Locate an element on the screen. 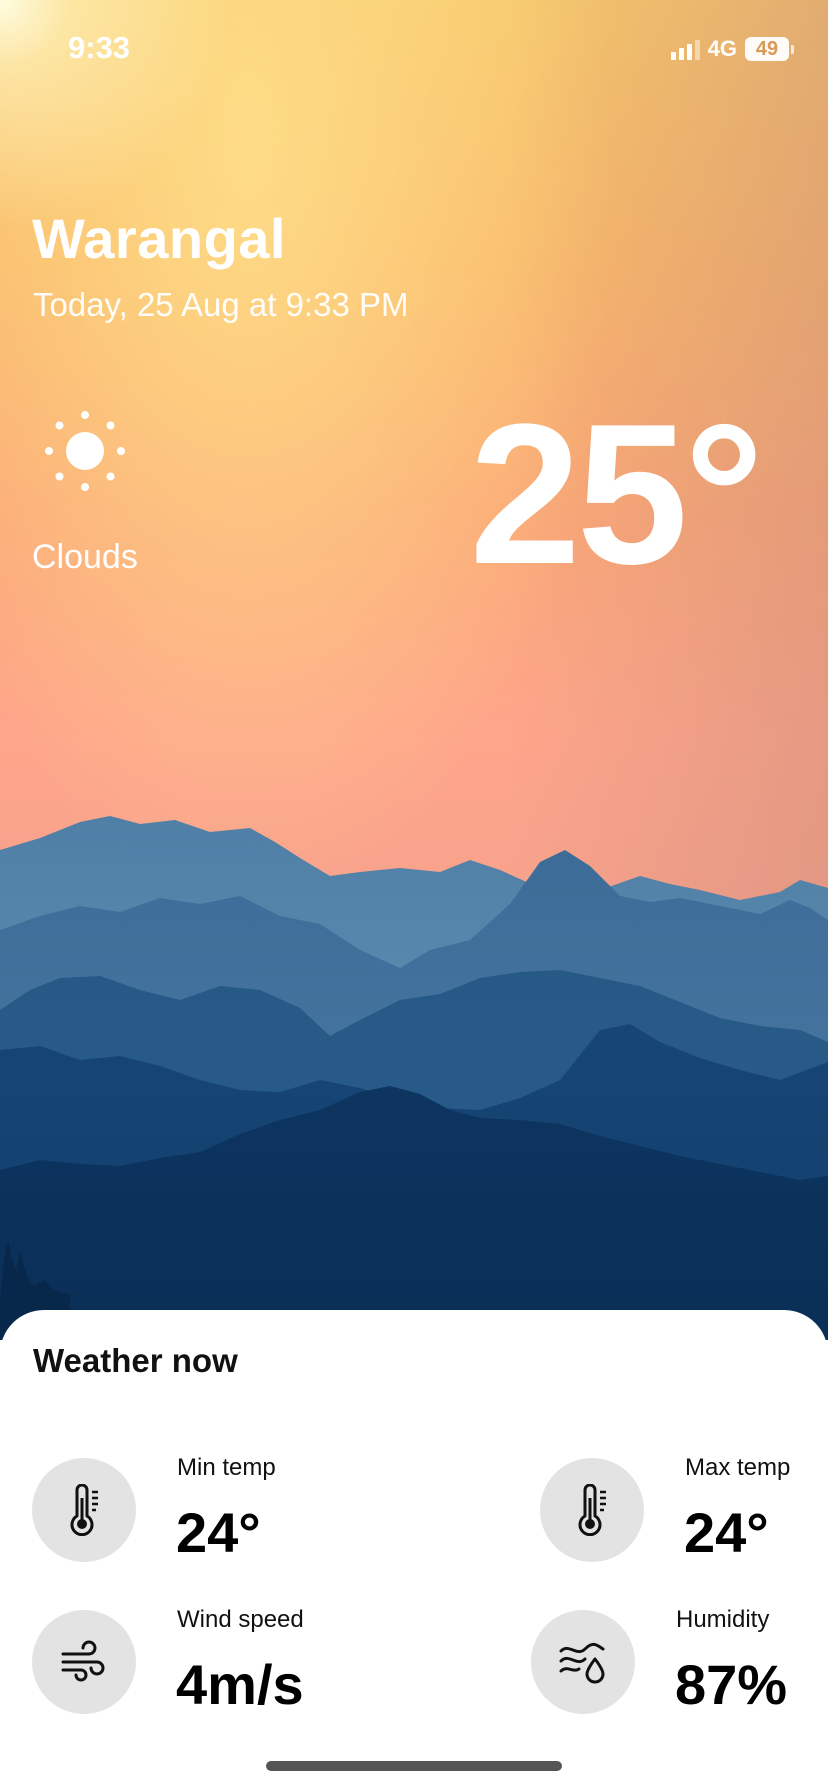 Image resolution: width=828 pixels, height=1792 pixels. humidity-icon is located at coordinates (582, 1663).